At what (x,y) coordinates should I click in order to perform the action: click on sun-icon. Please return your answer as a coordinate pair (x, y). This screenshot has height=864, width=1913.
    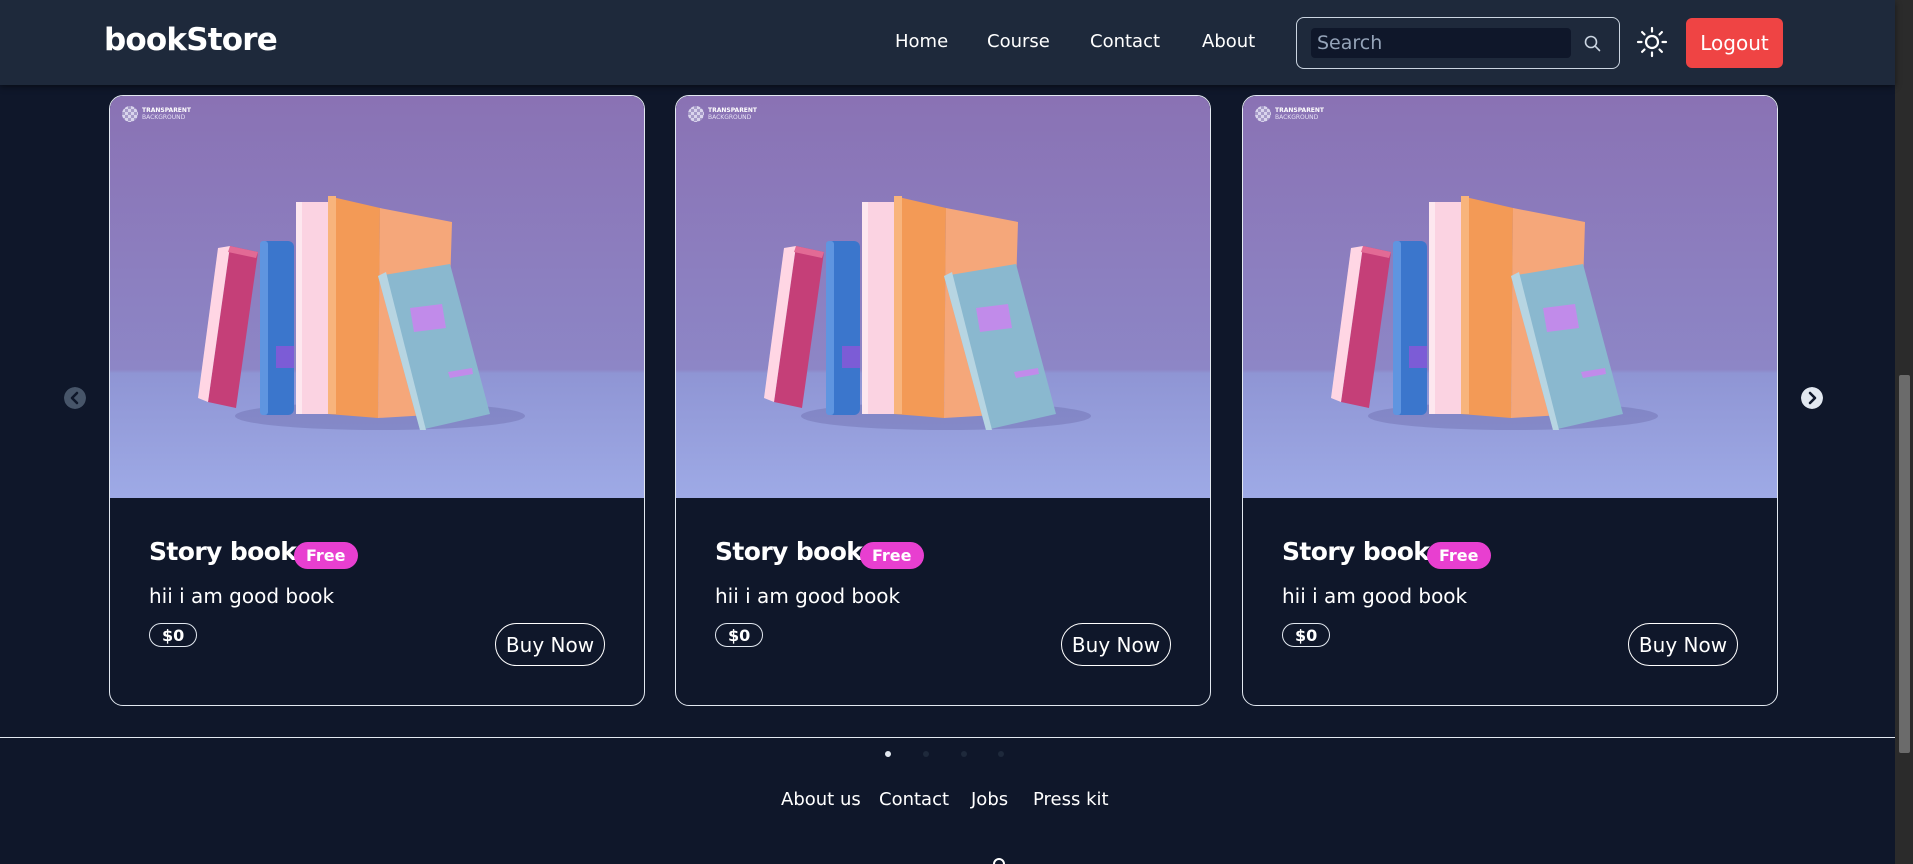
    Looking at the image, I should click on (1652, 42).